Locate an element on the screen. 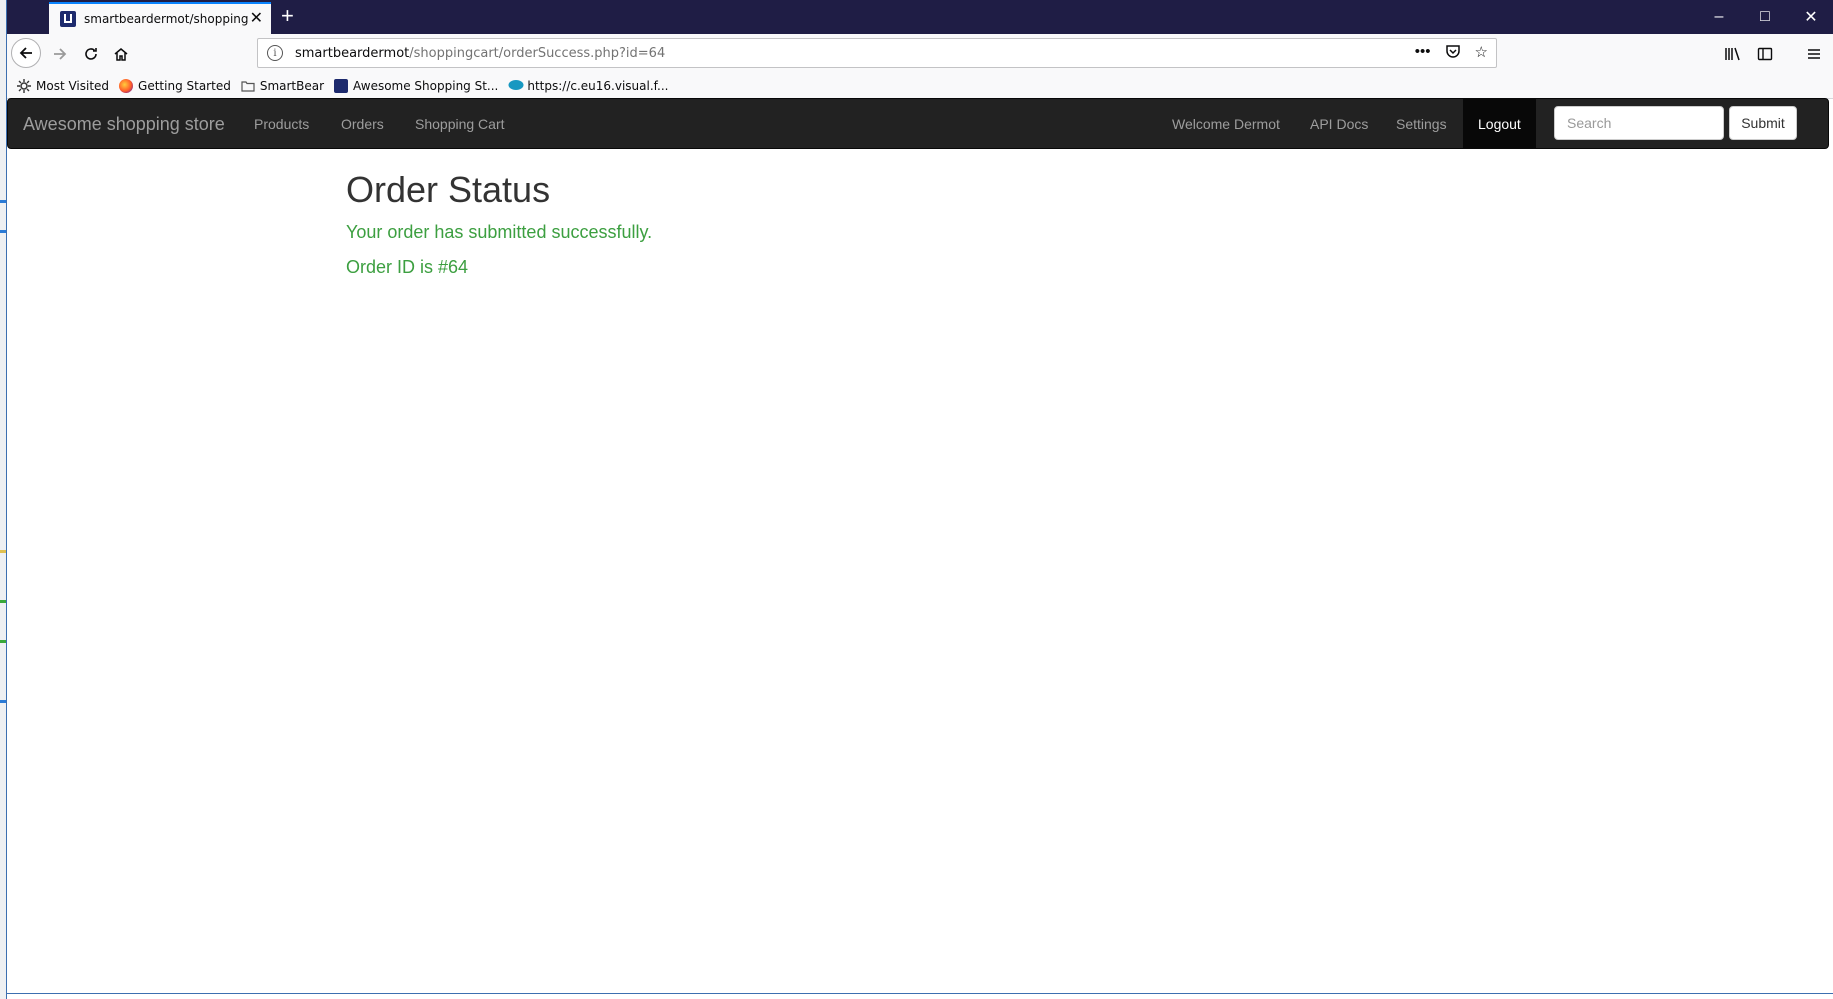 This screenshot has height=999, width=1833. forward-button is located at coordinates (60, 54).